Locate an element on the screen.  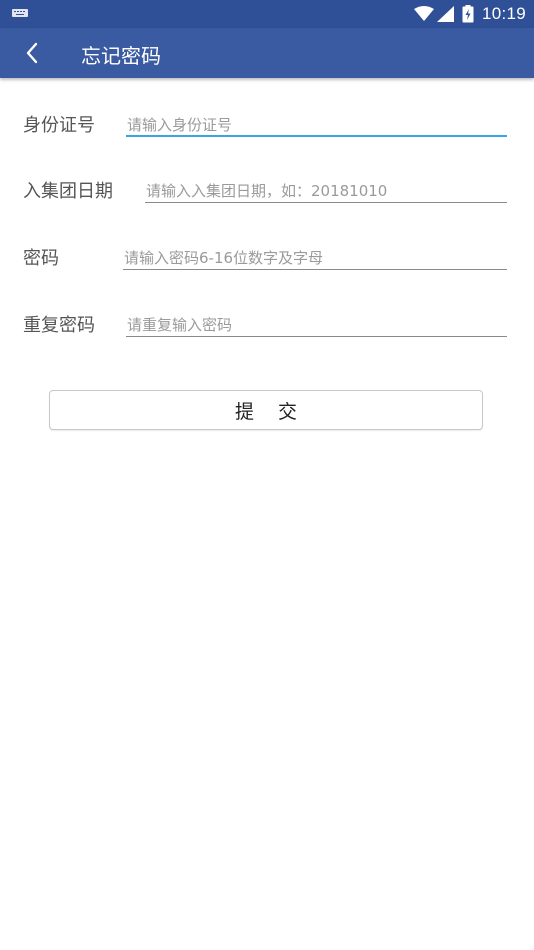
confirm-password-underline is located at coordinates (316, 336).